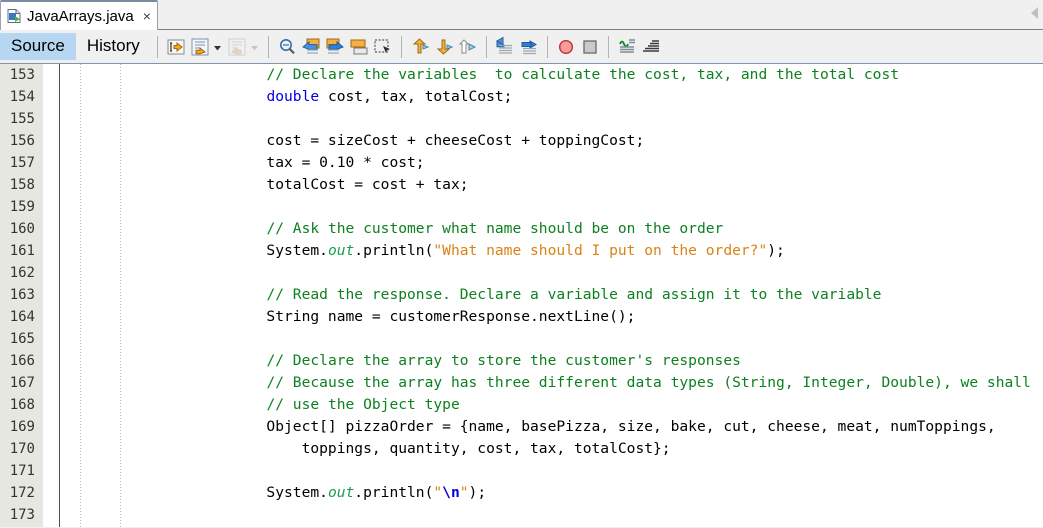  What do you see at coordinates (176, 47) in the screenshot?
I see `last-edit-position-icon` at bounding box center [176, 47].